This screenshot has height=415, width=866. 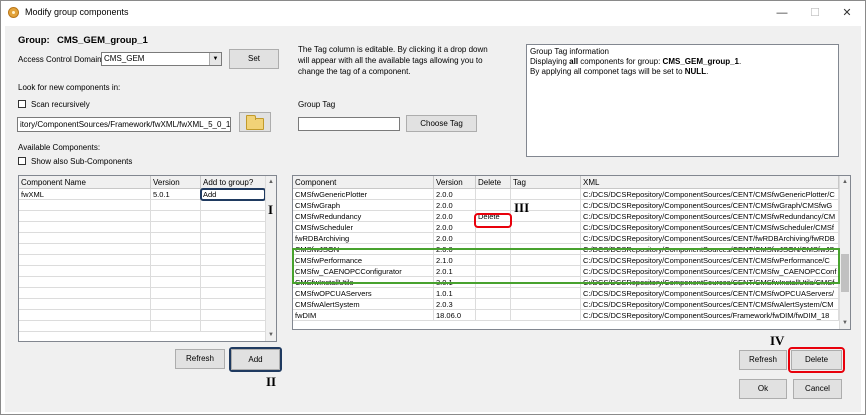 I want to click on ok-button: Ok, so click(x=763, y=389).